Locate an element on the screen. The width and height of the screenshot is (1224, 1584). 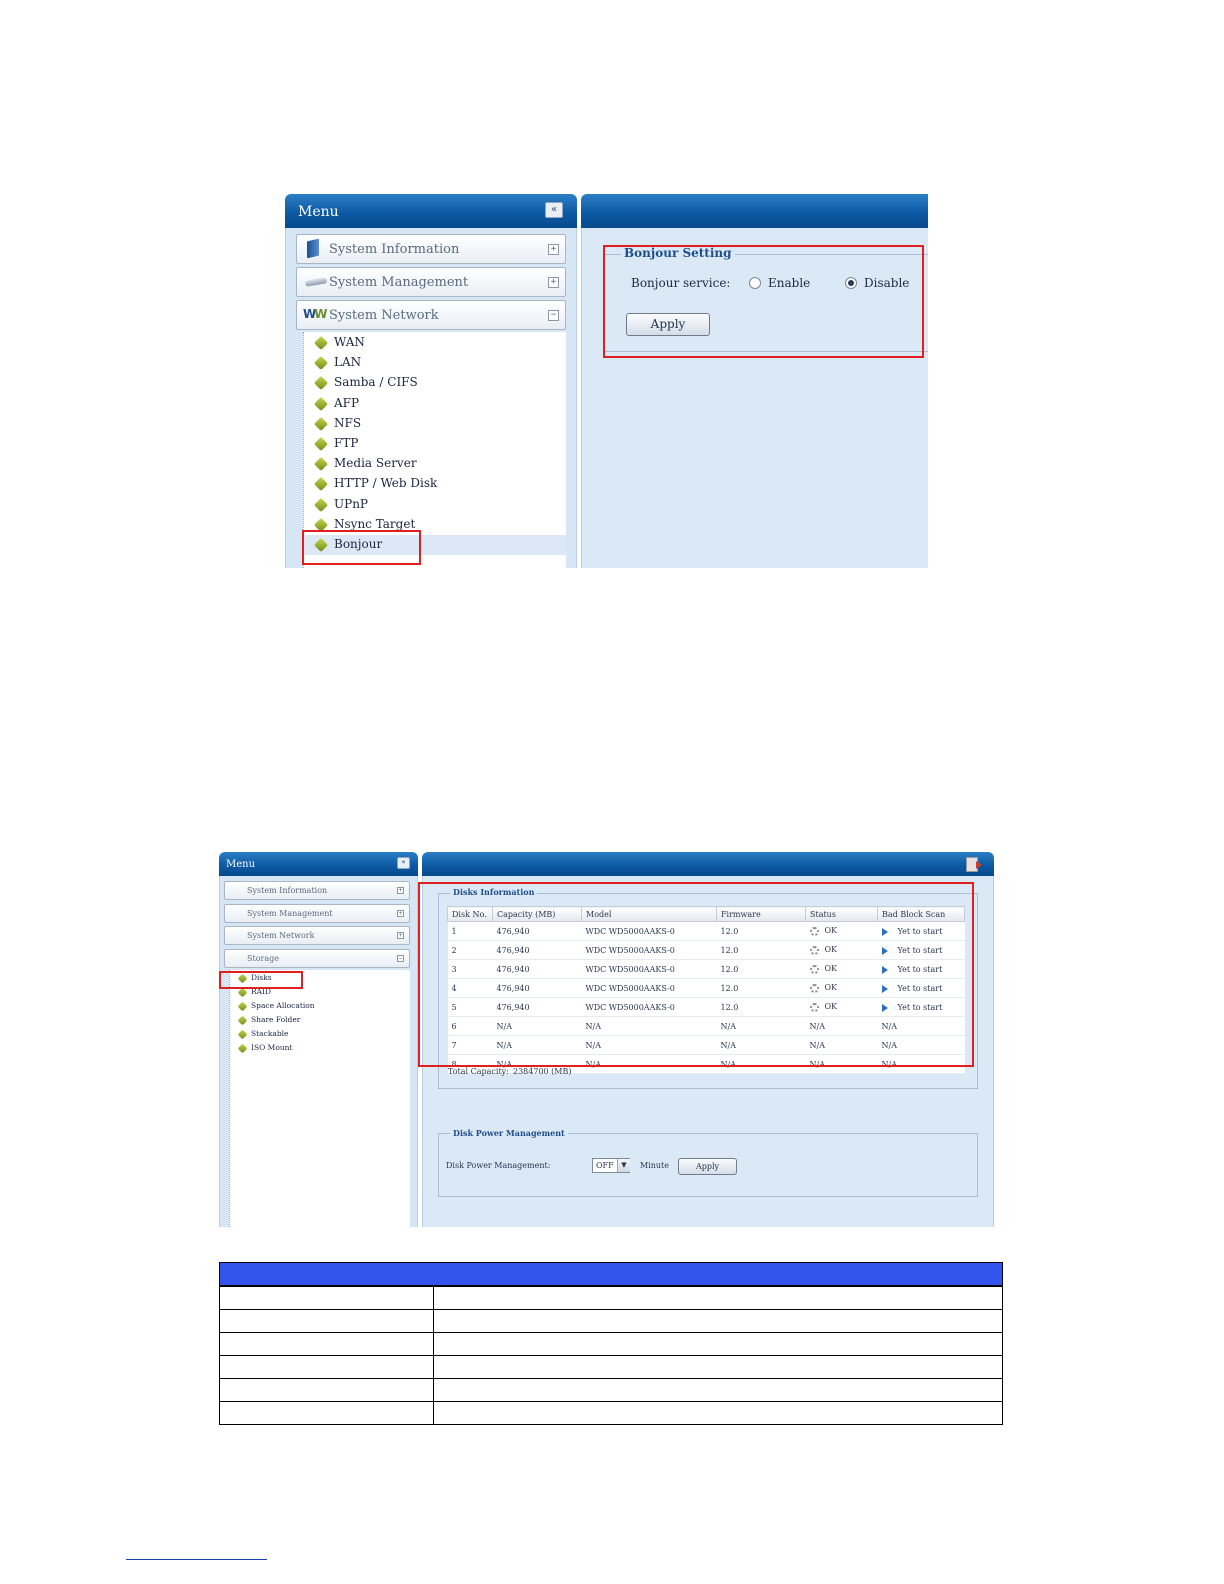
chevron-down-icon: ▼ is located at coordinates (623, 1165).